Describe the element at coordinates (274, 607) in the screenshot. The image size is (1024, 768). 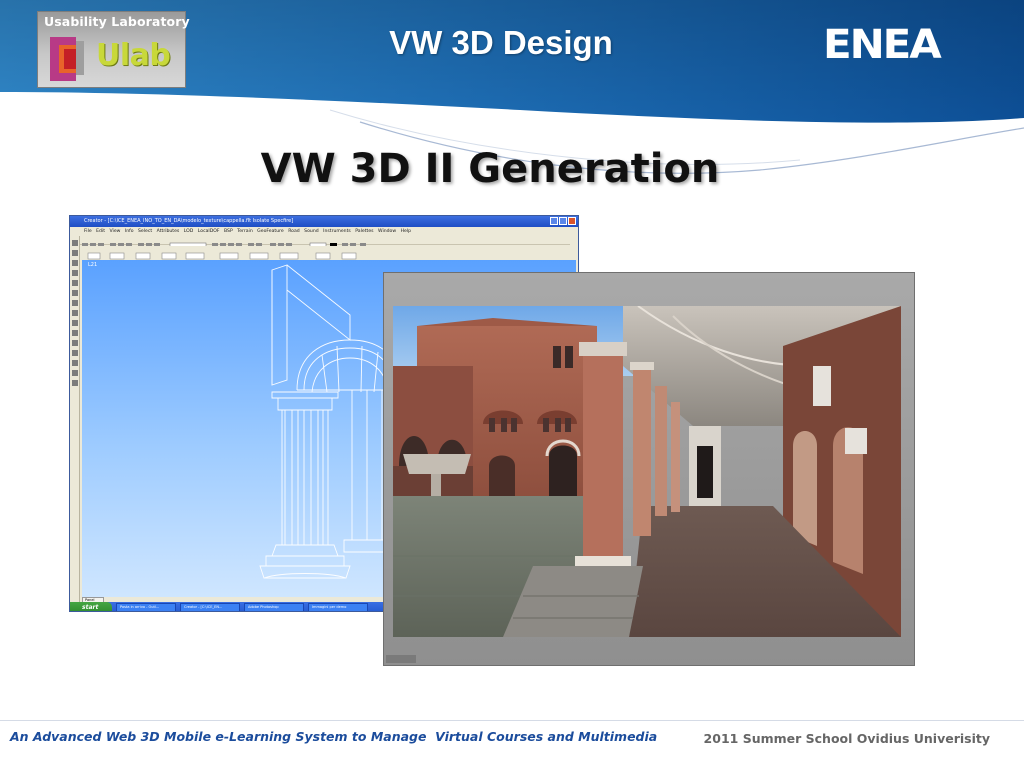
I see `taskbar-item: Adobe Photoshop` at that location.